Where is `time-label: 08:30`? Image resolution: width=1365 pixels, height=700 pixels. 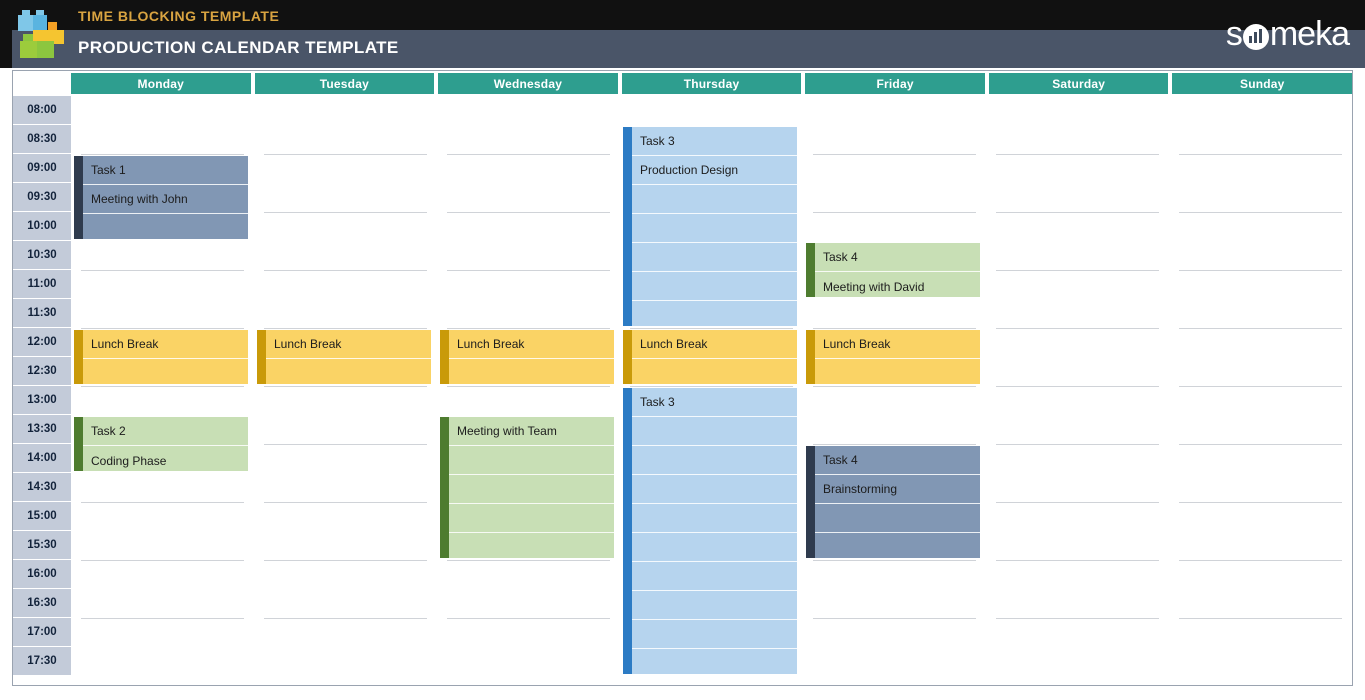 time-label: 08:30 is located at coordinates (42, 139).